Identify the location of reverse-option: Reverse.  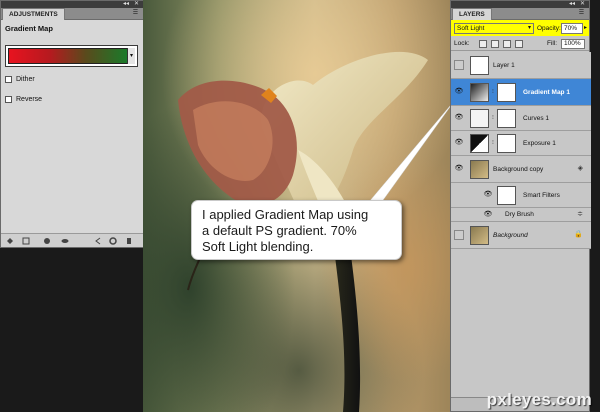
(23, 99).